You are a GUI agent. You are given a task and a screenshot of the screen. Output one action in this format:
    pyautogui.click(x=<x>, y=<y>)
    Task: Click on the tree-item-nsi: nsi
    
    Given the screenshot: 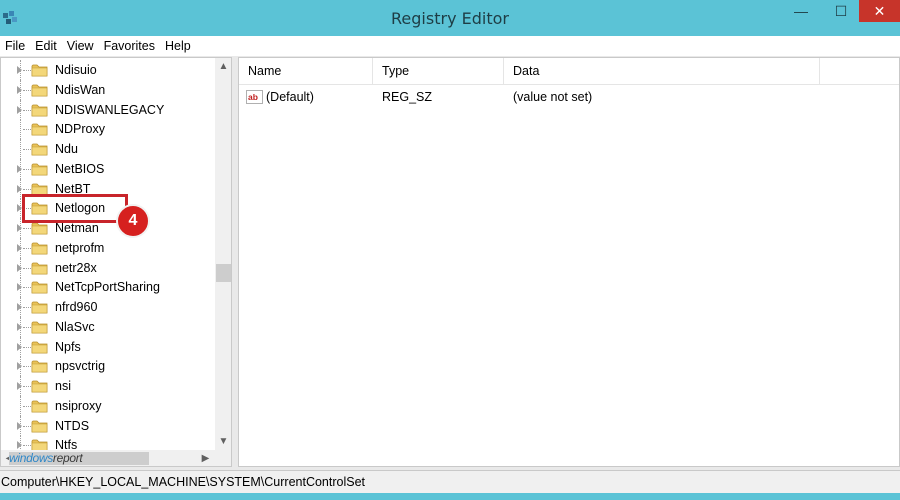 What is the action you would take?
    pyautogui.click(x=108, y=386)
    